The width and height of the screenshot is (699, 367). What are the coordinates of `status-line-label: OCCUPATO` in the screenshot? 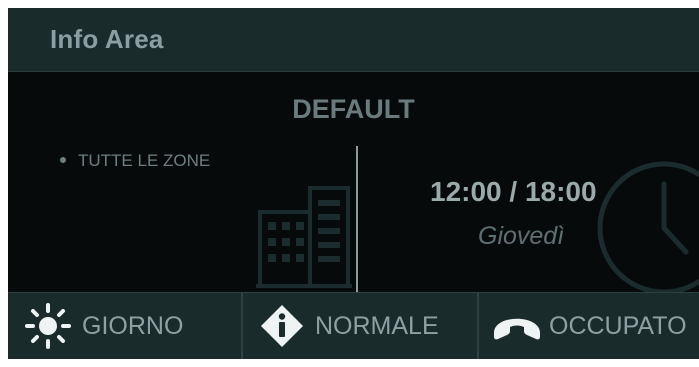 It's located at (618, 325).